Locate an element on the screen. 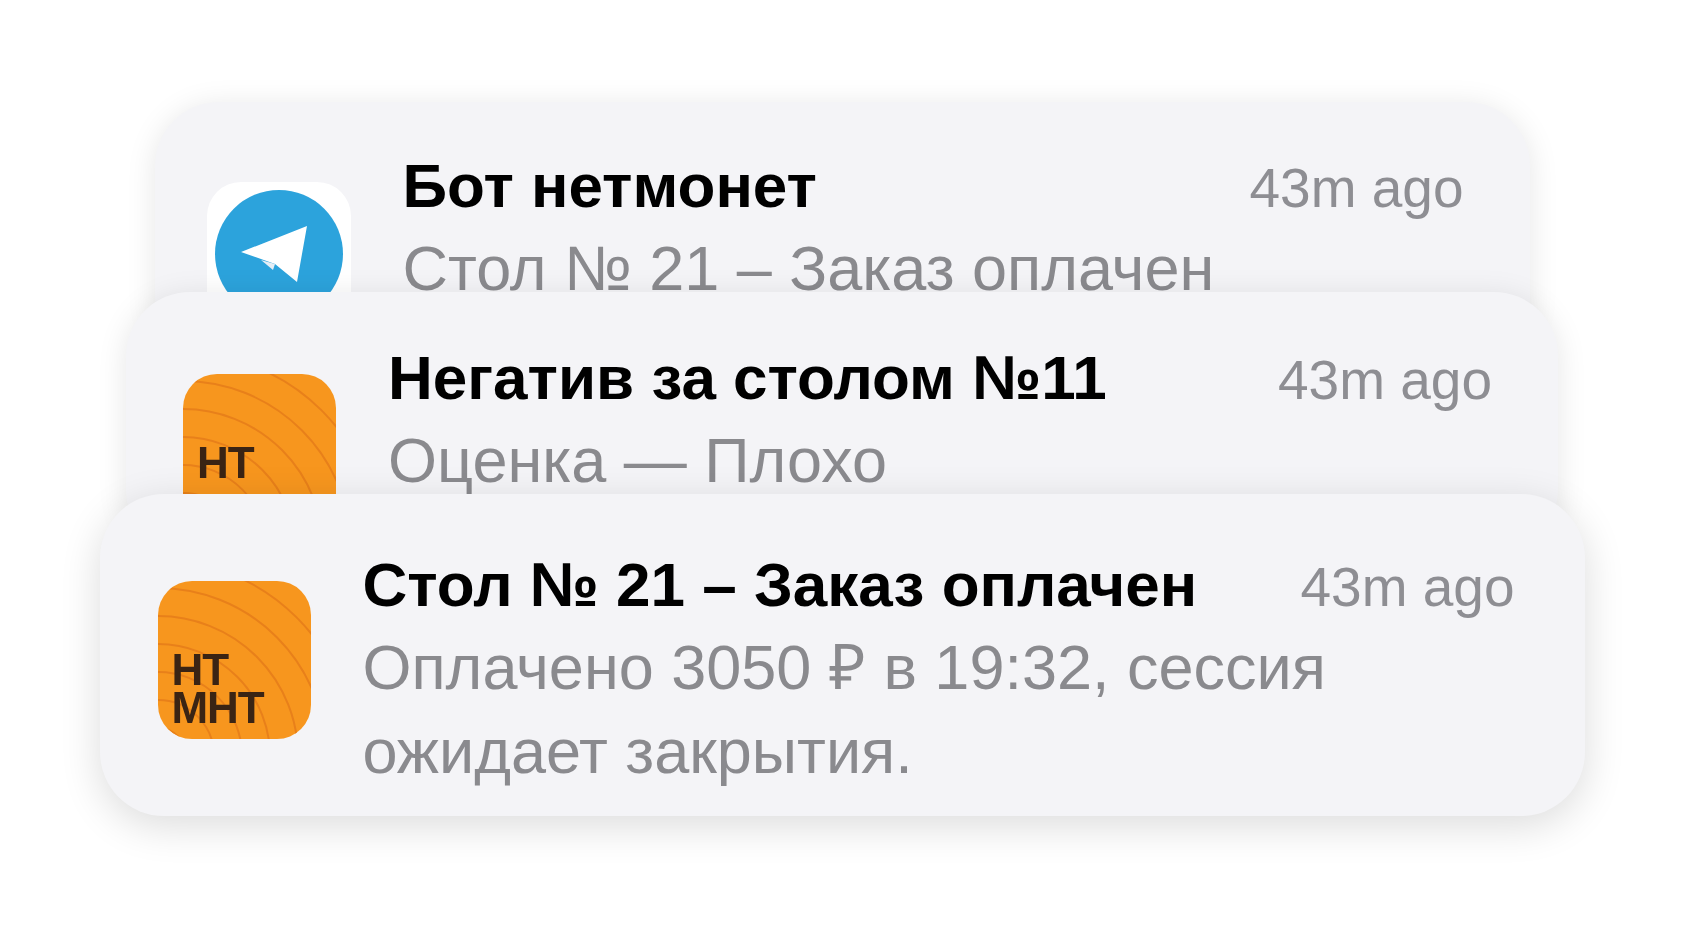 The width and height of the screenshot is (1684, 937). notification-body: Оплачено 3050 ₽ в 19:32, сессия ожидает закрытия. is located at coordinates (844, 709).